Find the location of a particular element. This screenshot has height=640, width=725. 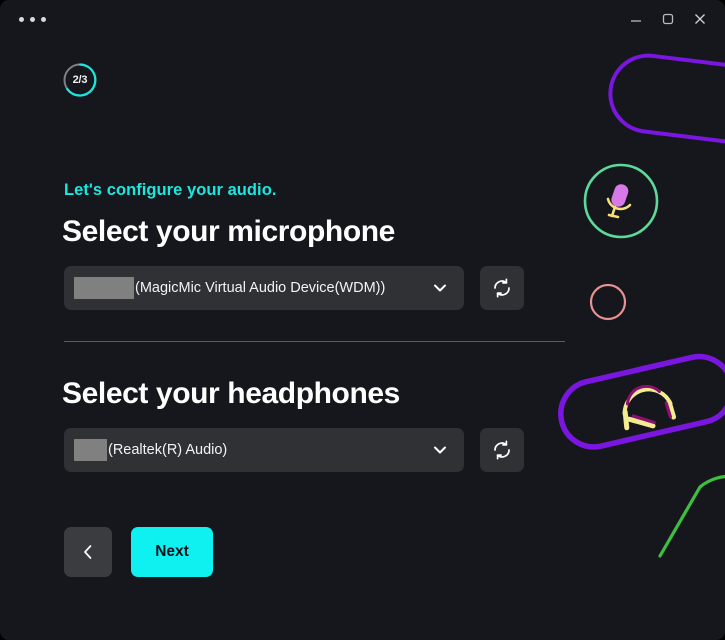

maximize-icon is located at coordinates (668, 19).